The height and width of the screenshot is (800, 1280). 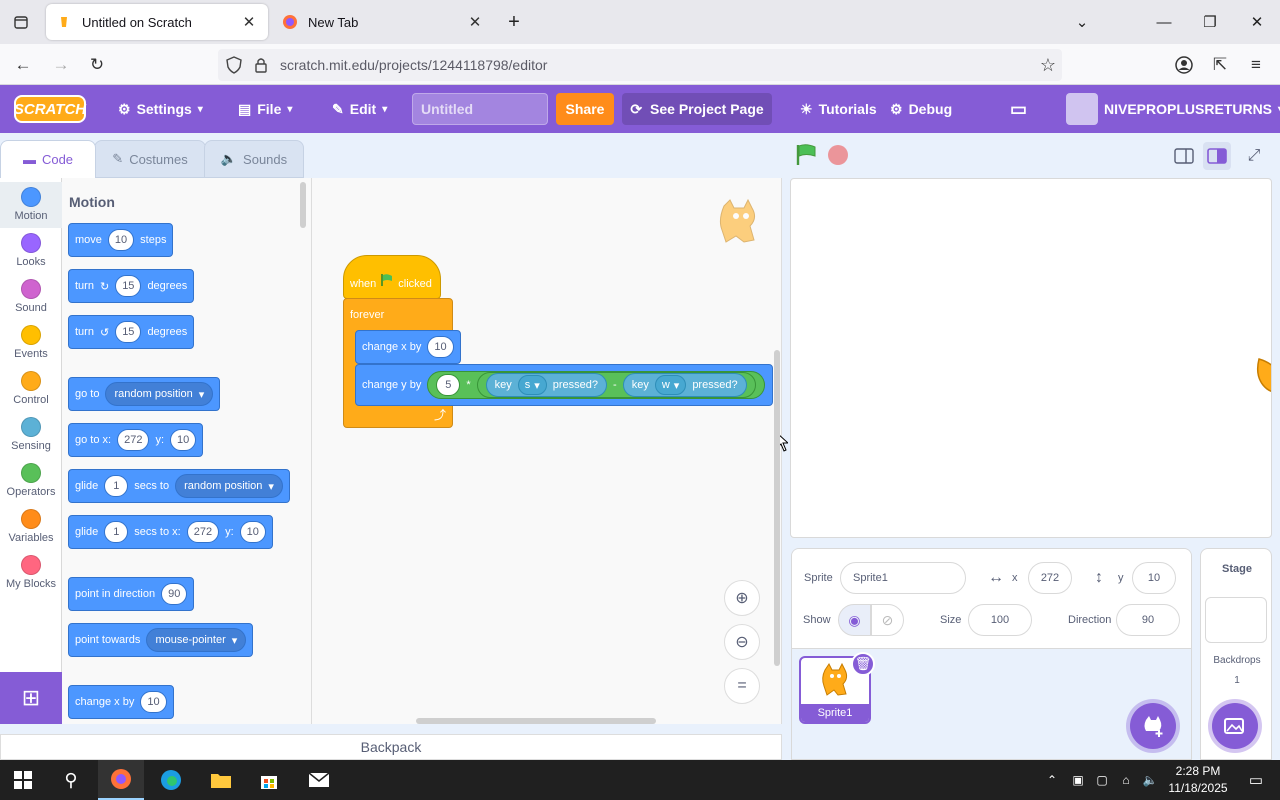 I want to click on store-icon, so click(x=269, y=780).